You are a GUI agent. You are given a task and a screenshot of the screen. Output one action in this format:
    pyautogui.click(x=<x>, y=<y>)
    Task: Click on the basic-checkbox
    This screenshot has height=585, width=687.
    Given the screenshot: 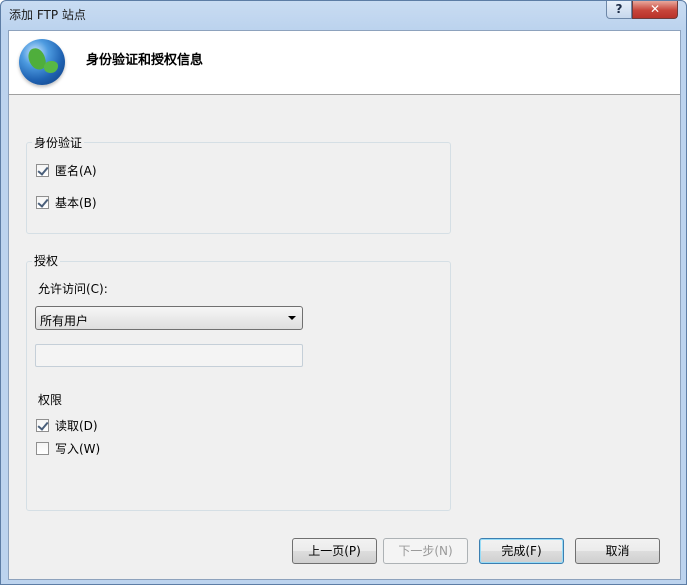 What is the action you would take?
    pyautogui.click(x=42, y=202)
    